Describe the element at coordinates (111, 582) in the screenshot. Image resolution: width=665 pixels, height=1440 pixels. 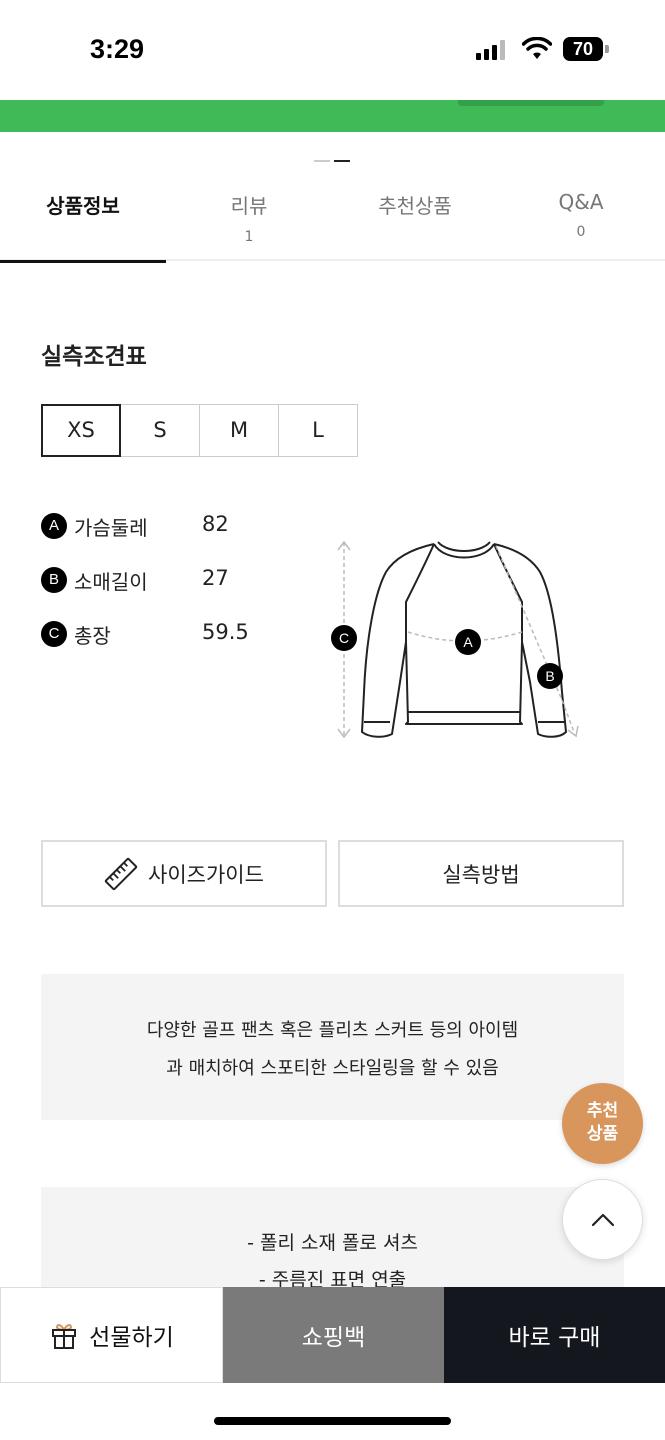
I see `measurement-name: 소매길이` at that location.